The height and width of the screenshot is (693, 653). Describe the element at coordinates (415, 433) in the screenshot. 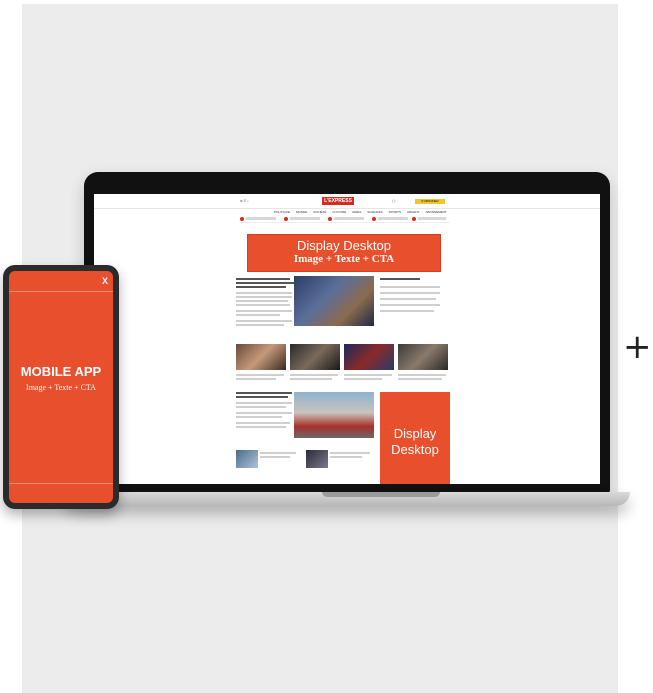

I see `side-ad-line1: Display` at that location.